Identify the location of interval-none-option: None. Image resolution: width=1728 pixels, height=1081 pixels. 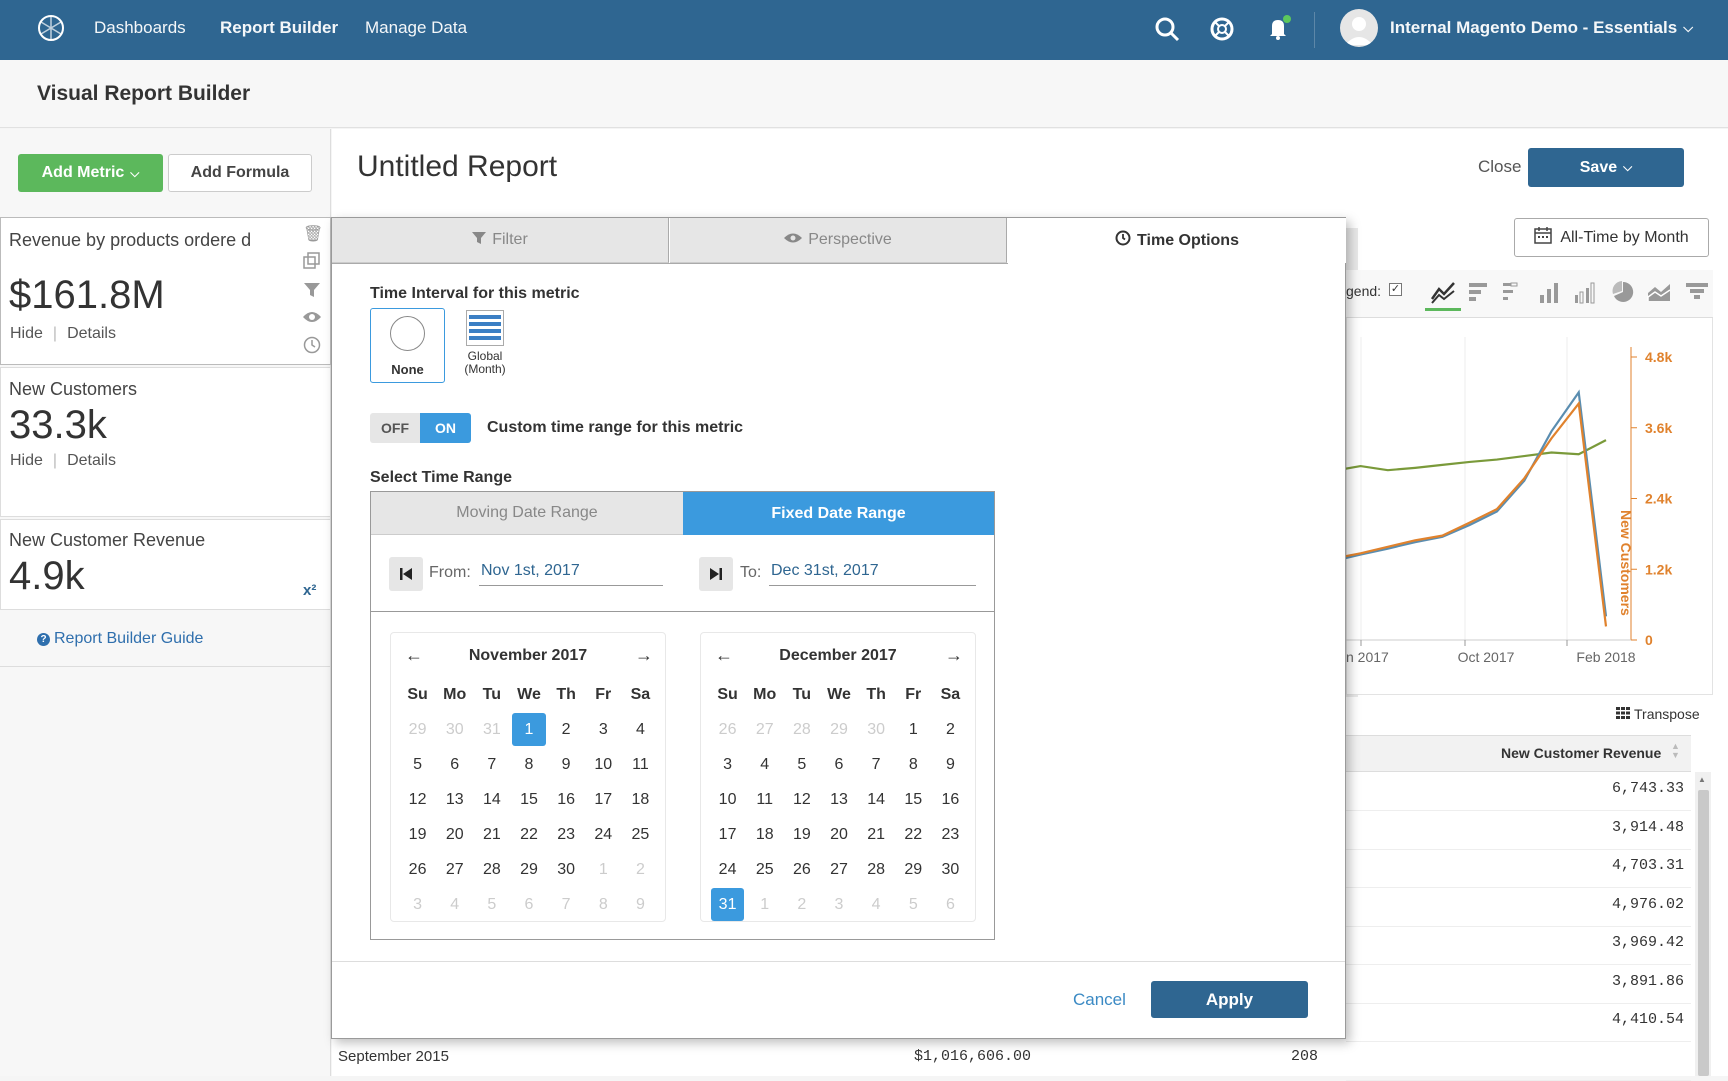
(407, 345).